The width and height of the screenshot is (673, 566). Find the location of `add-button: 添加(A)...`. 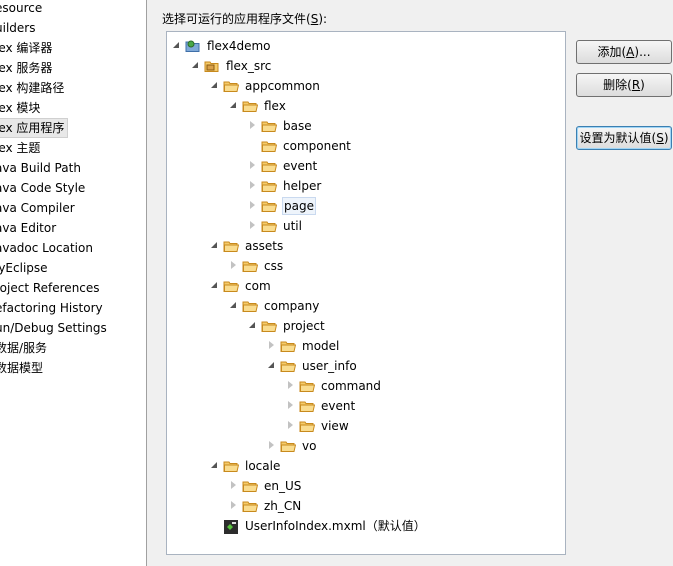

add-button: 添加(A)... is located at coordinates (624, 52).